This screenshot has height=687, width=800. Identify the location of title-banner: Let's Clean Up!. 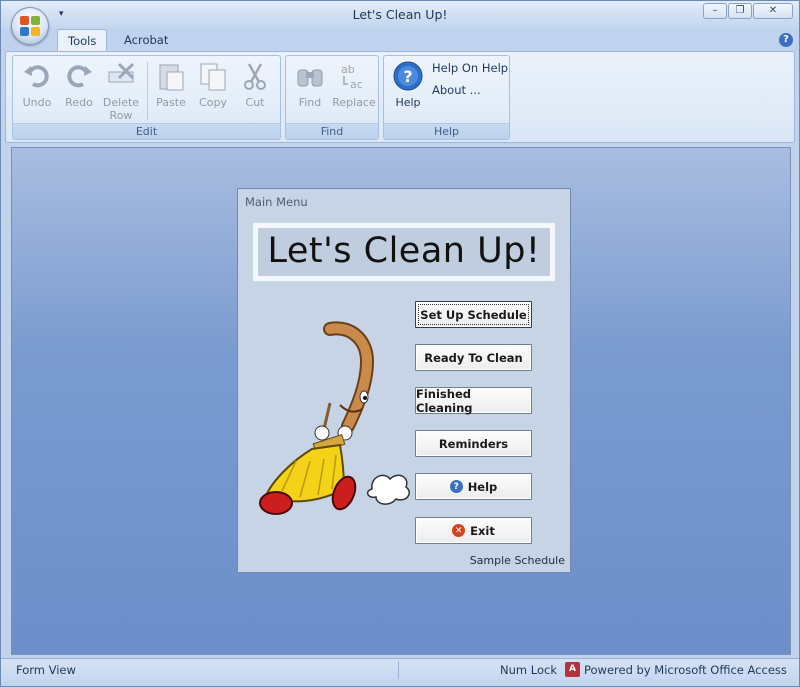
(404, 252).